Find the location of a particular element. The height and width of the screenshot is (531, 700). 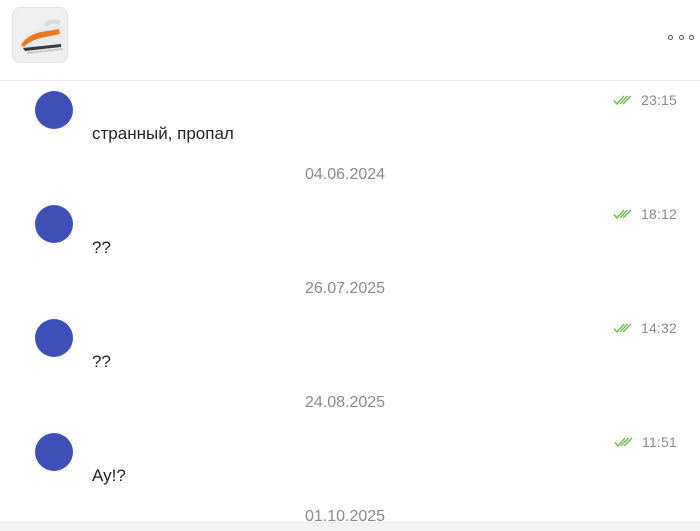

message-text: странный, пропал is located at coordinates (163, 133).